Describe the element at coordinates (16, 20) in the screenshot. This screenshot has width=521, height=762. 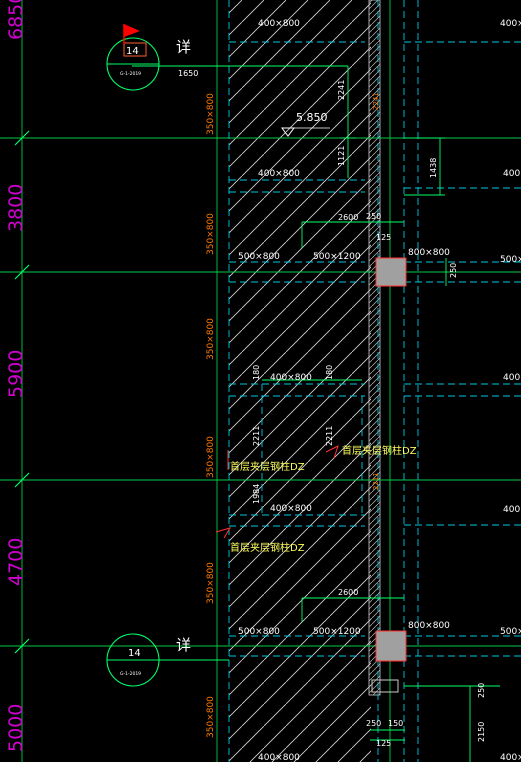
I see `grid-spacing-label: 6850` at that location.